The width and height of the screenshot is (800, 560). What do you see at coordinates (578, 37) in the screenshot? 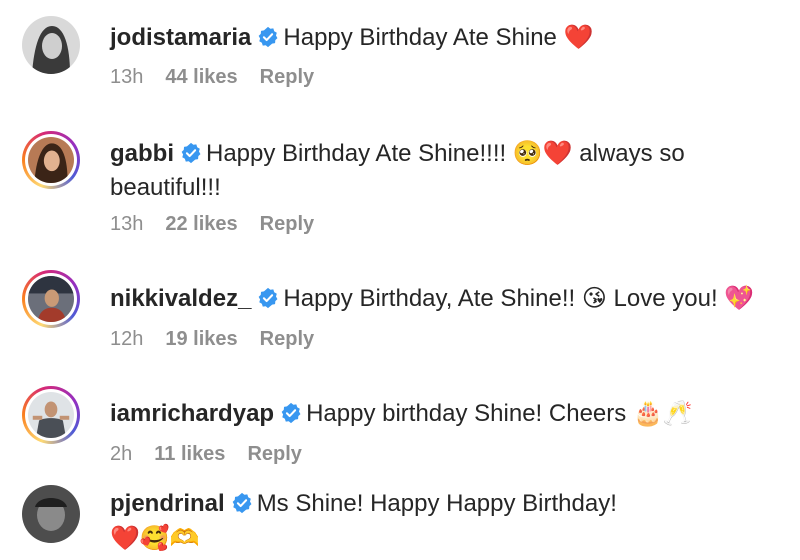
I see `heart-emoji: ❤️` at bounding box center [578, 37].